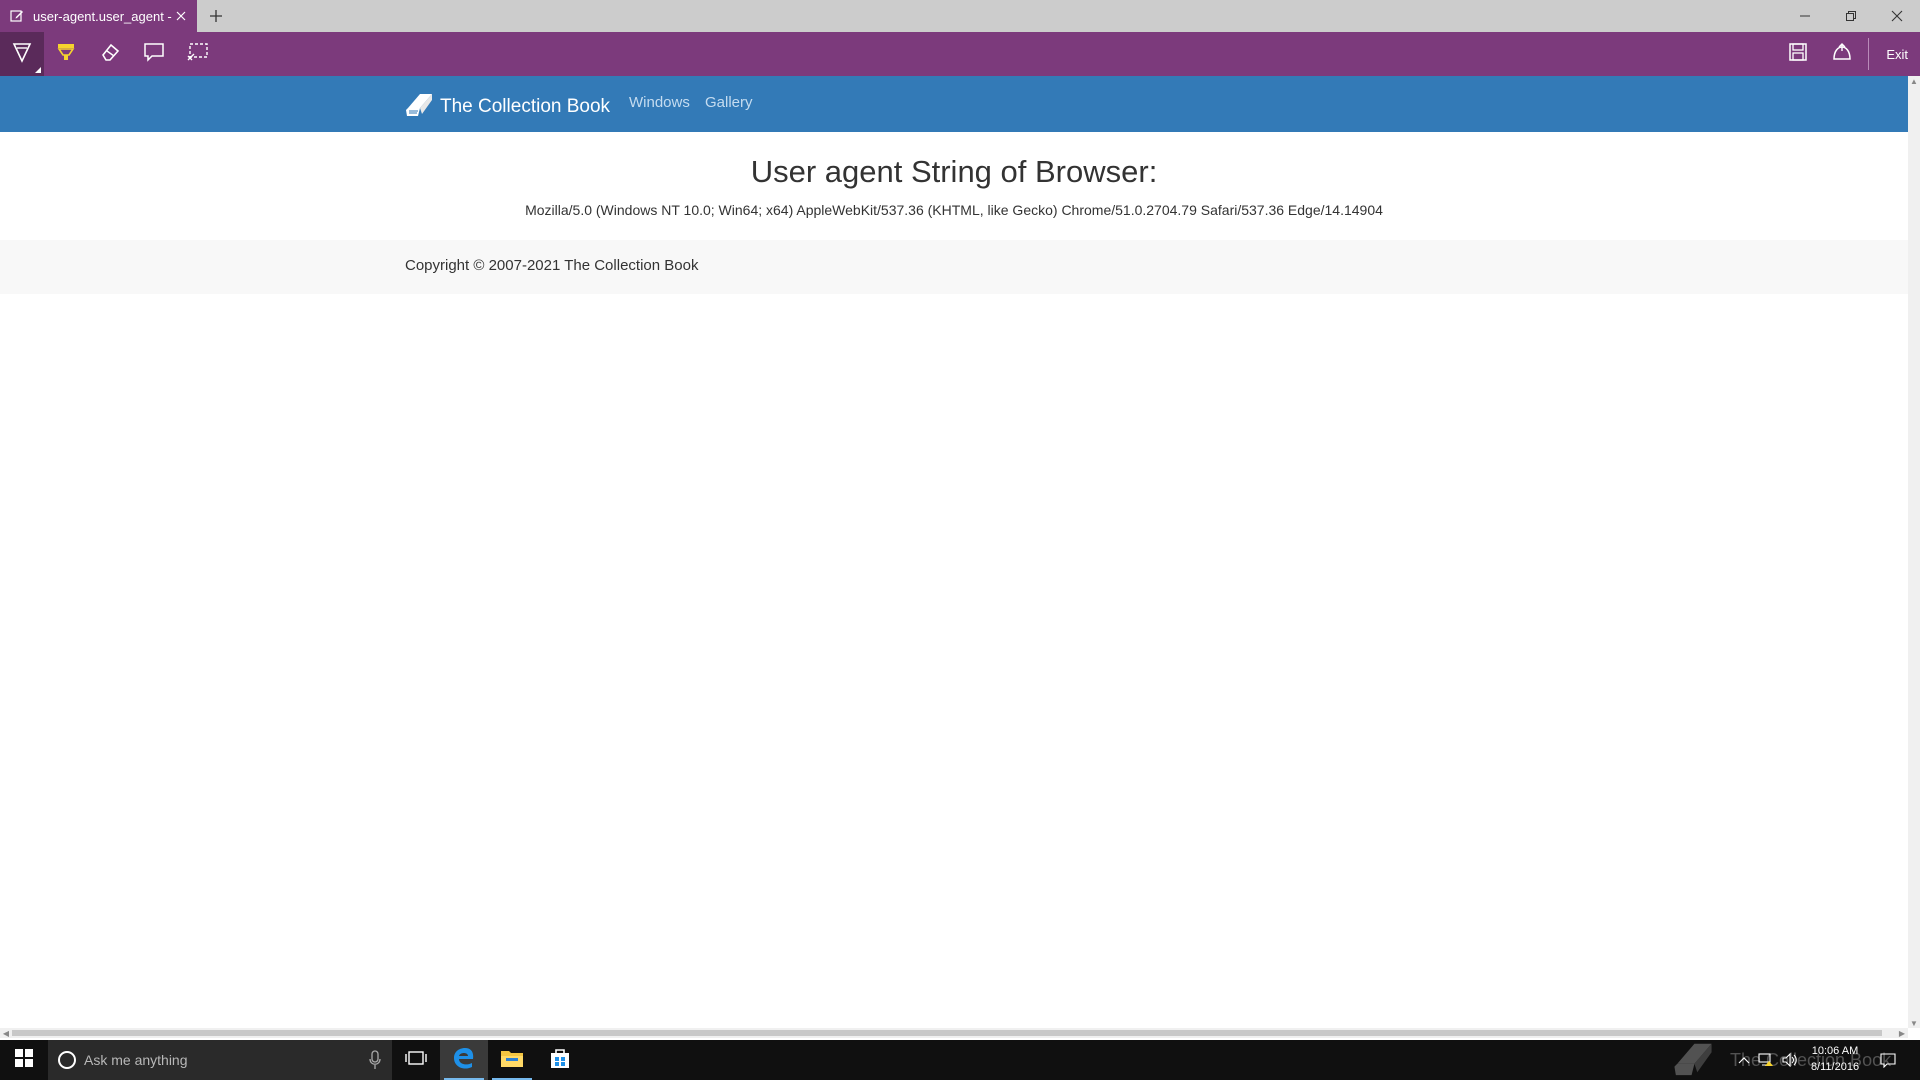  Describe the element at coordinates (1914, 552) in the screenshot. I see `vertical-scrollbar: ▲ ▼` at that location.